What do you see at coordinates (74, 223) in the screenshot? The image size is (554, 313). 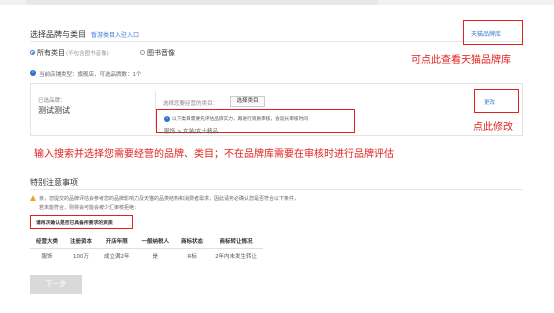 I see `qualification-note: 请再次确认是否已具备所要求的资质` at bounding box center [74, 223].